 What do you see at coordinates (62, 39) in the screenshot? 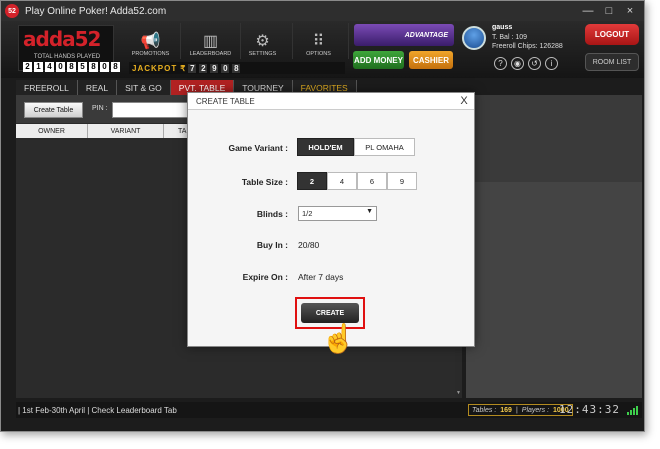
I see `logo-text: adda52` at bounding box center [62, 39].